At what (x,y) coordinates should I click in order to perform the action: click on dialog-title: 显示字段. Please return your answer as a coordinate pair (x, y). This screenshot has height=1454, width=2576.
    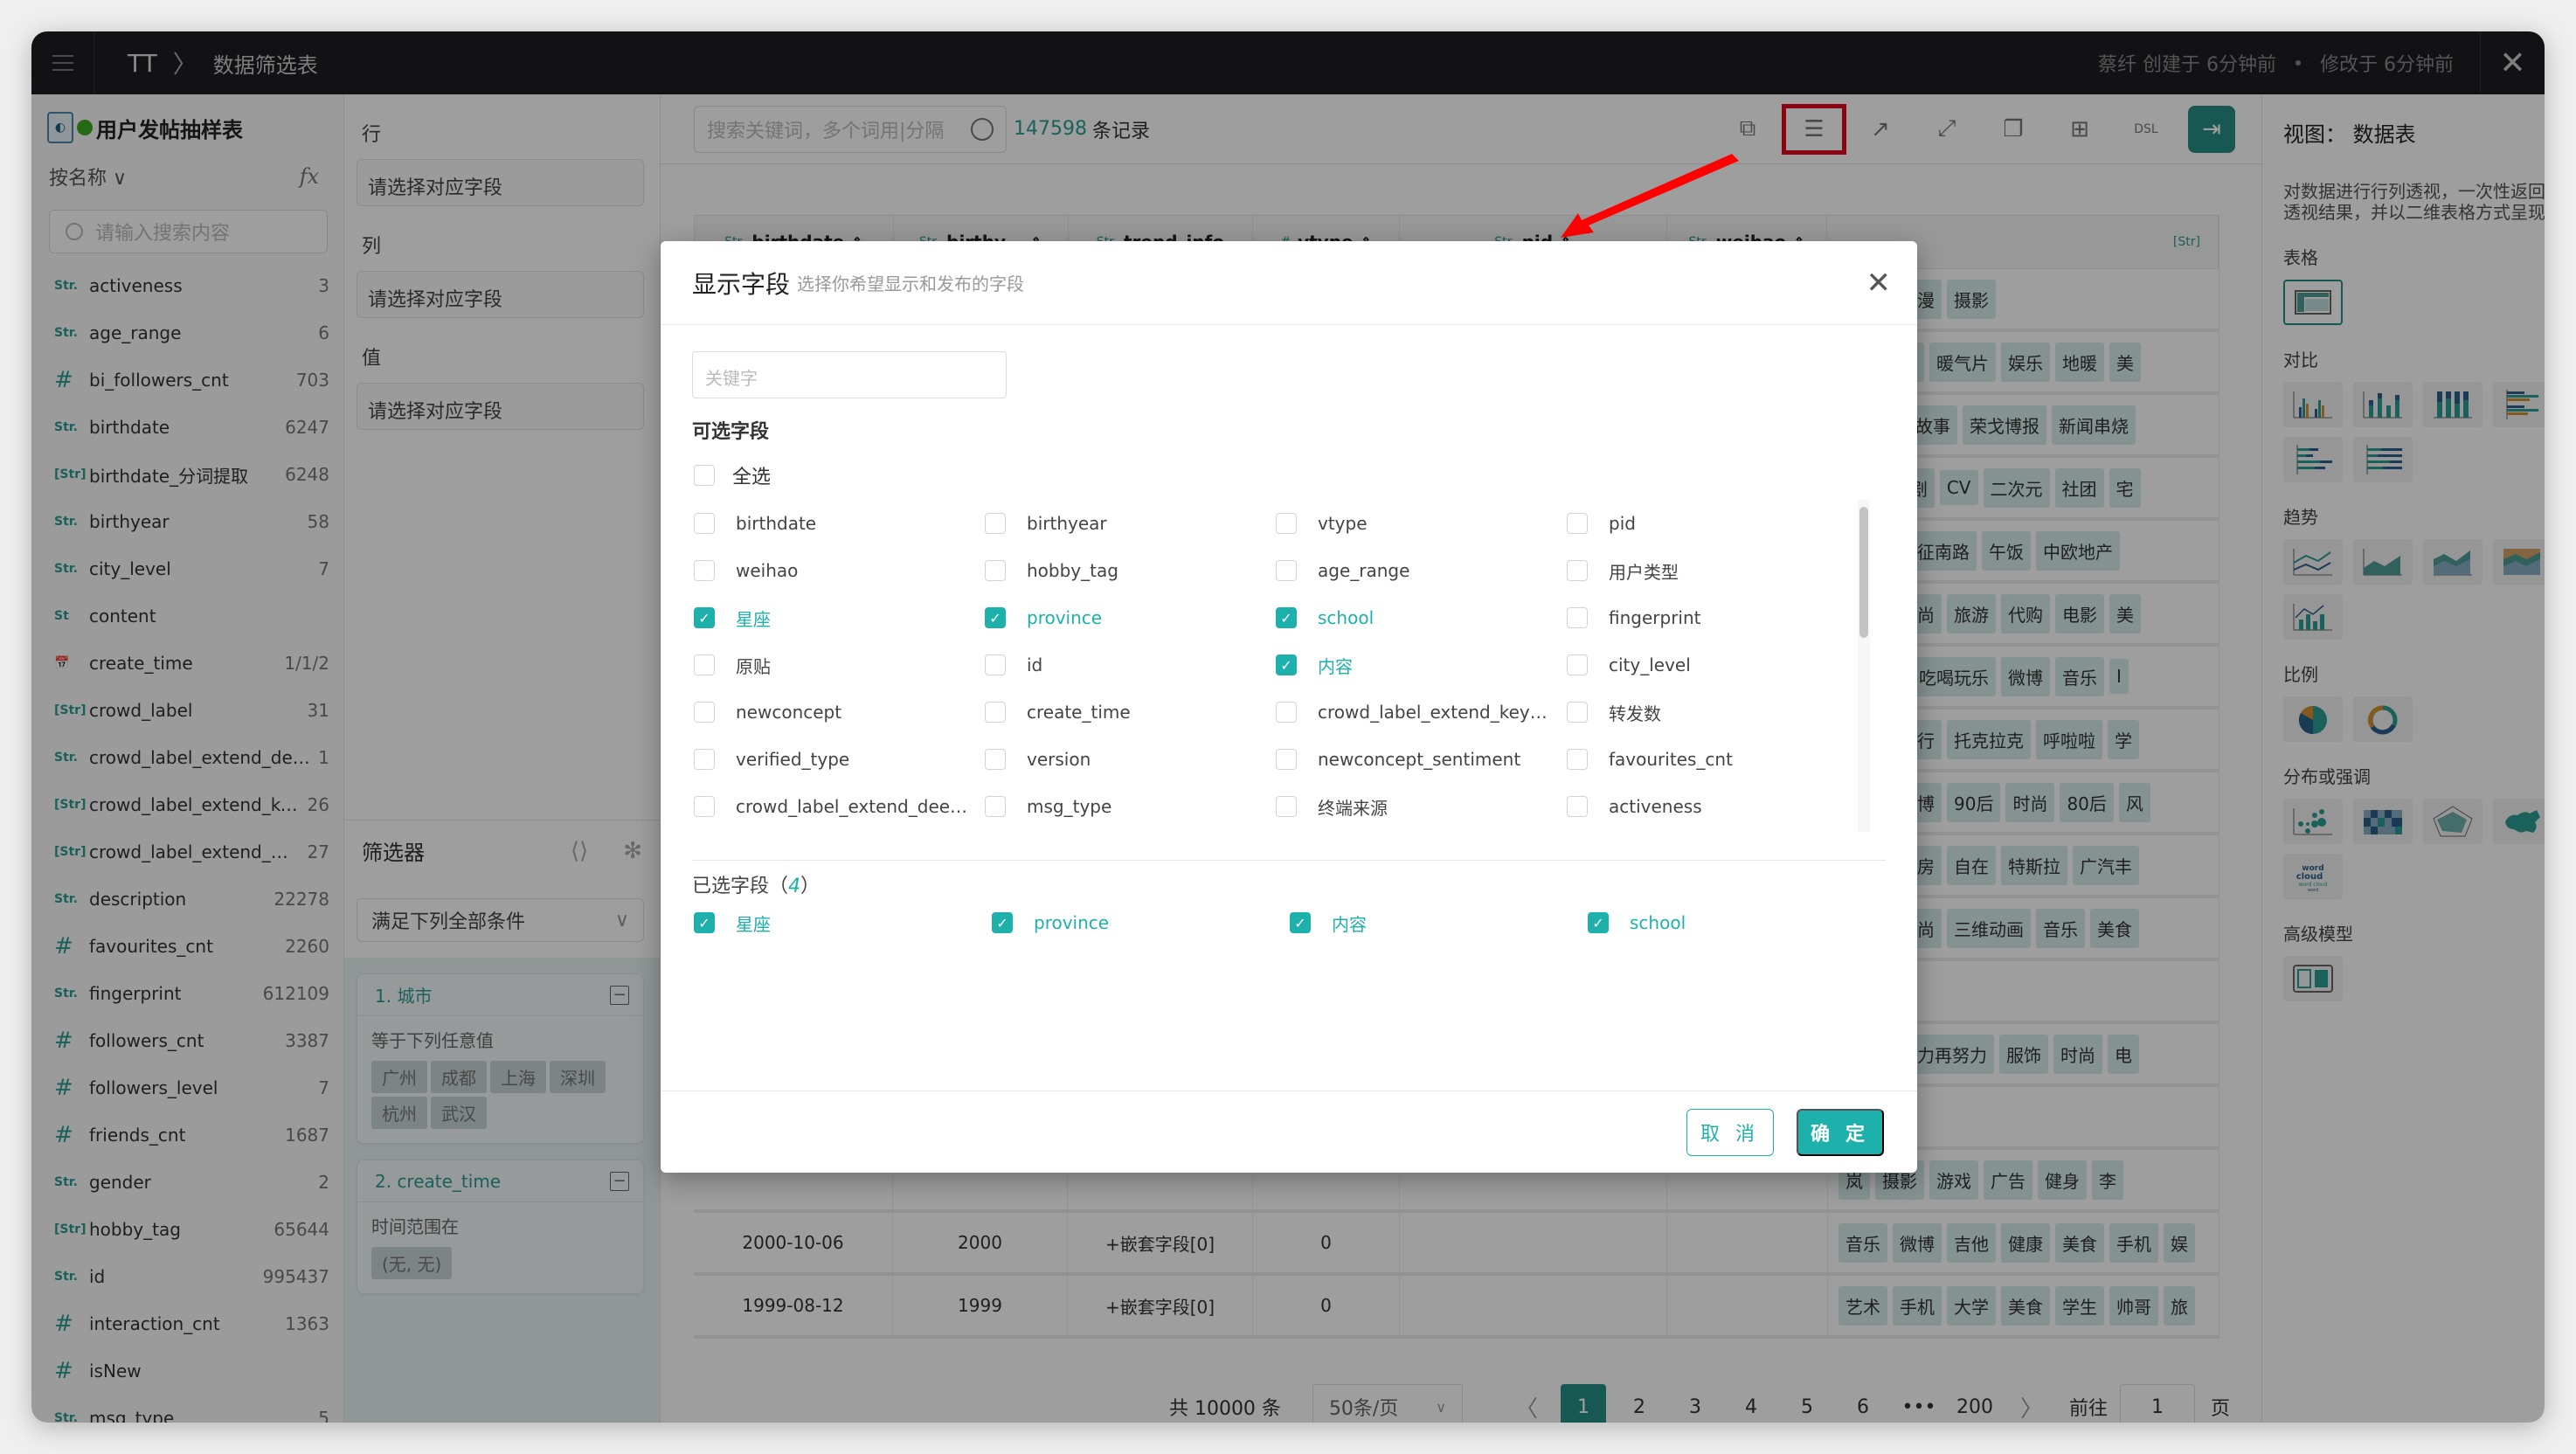
    Looking at the image, I should click on (741, 284).